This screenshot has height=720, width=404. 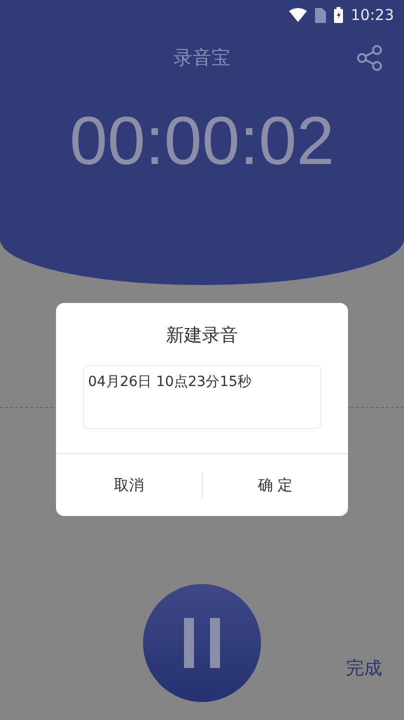 I want to click on wifi-icon, so click(x=297, y=15).